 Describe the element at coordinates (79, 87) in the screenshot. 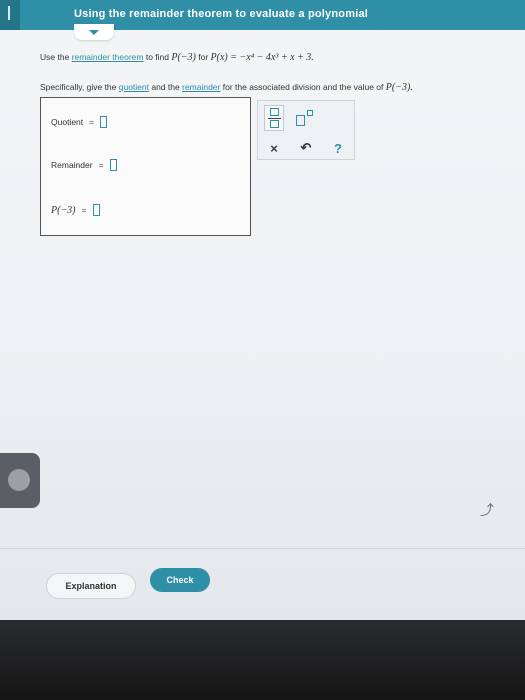

I see `text: Specifically, give the` at that location.